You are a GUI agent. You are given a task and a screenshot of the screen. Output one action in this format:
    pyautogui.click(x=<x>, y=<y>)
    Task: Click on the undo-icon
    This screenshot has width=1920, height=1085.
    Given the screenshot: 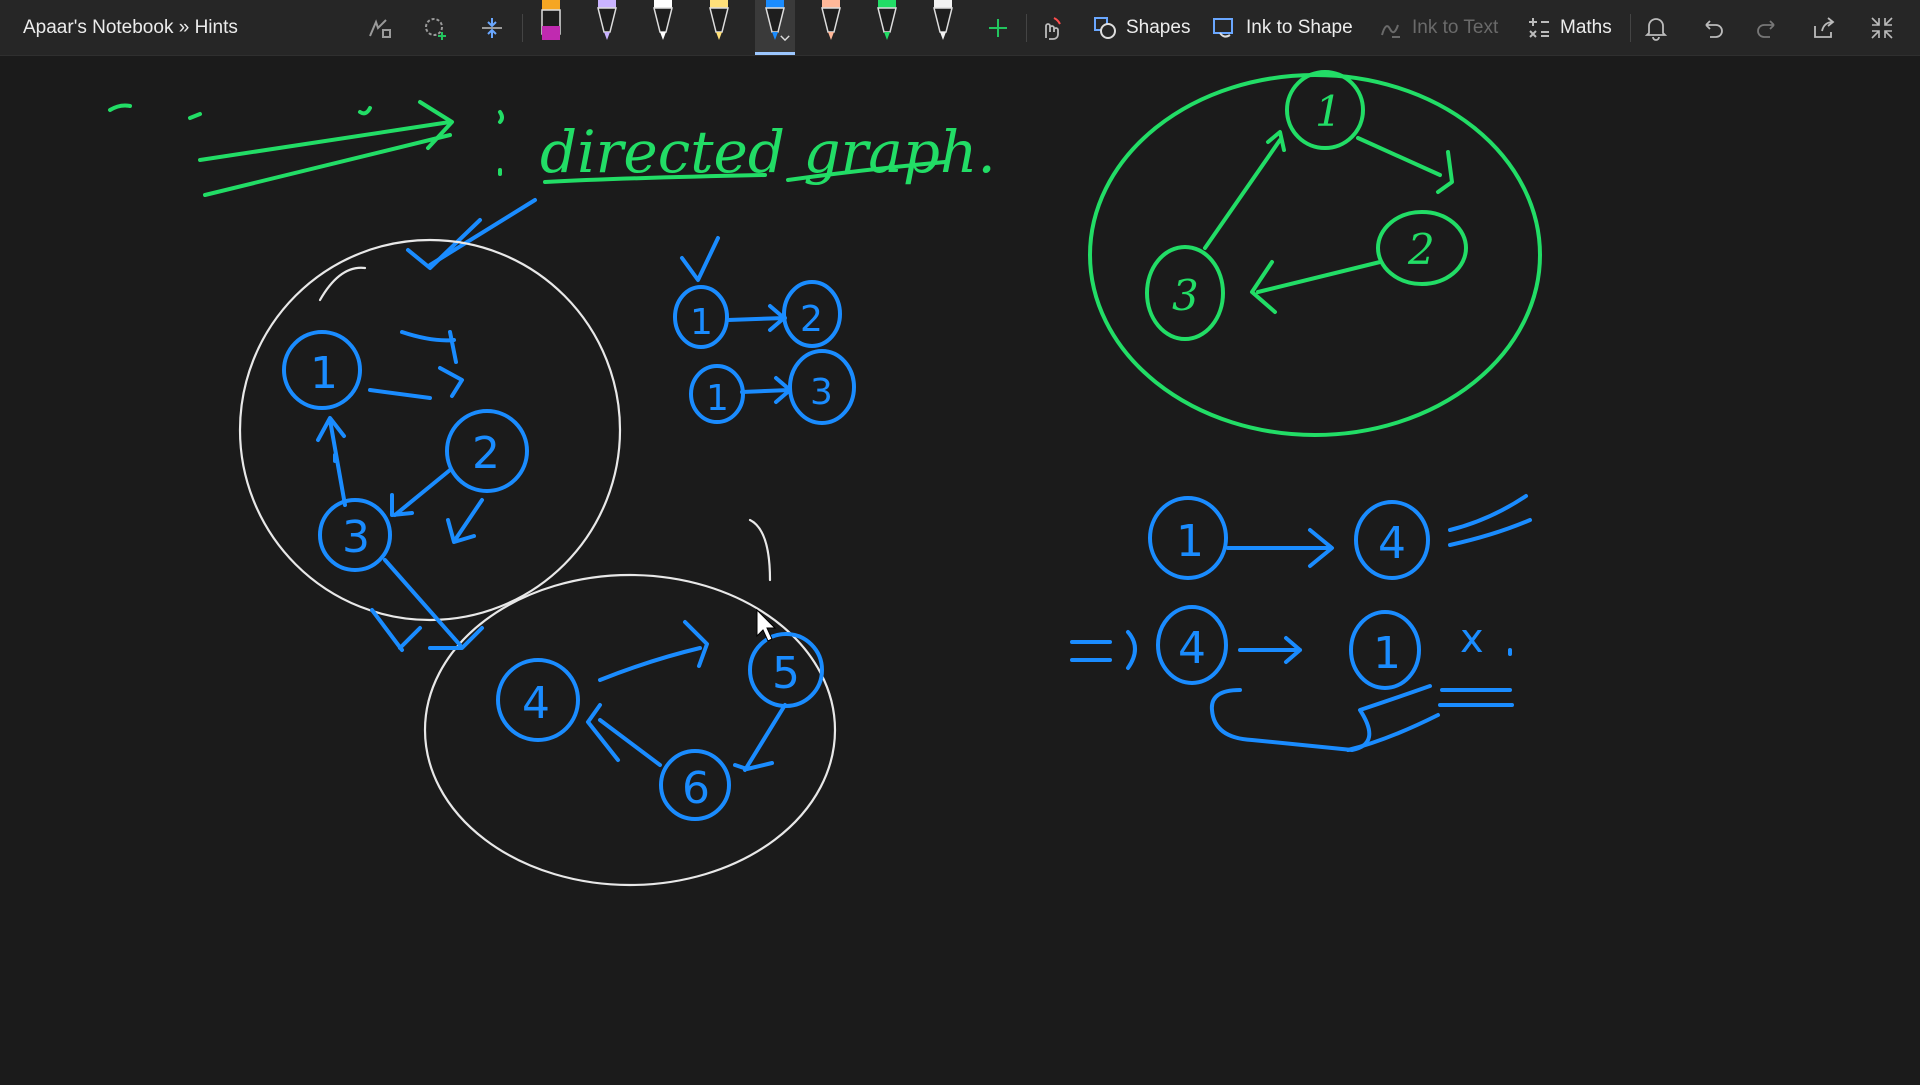 What is the action you would take?
    pyautogui.click(x=1712, y=28)
    